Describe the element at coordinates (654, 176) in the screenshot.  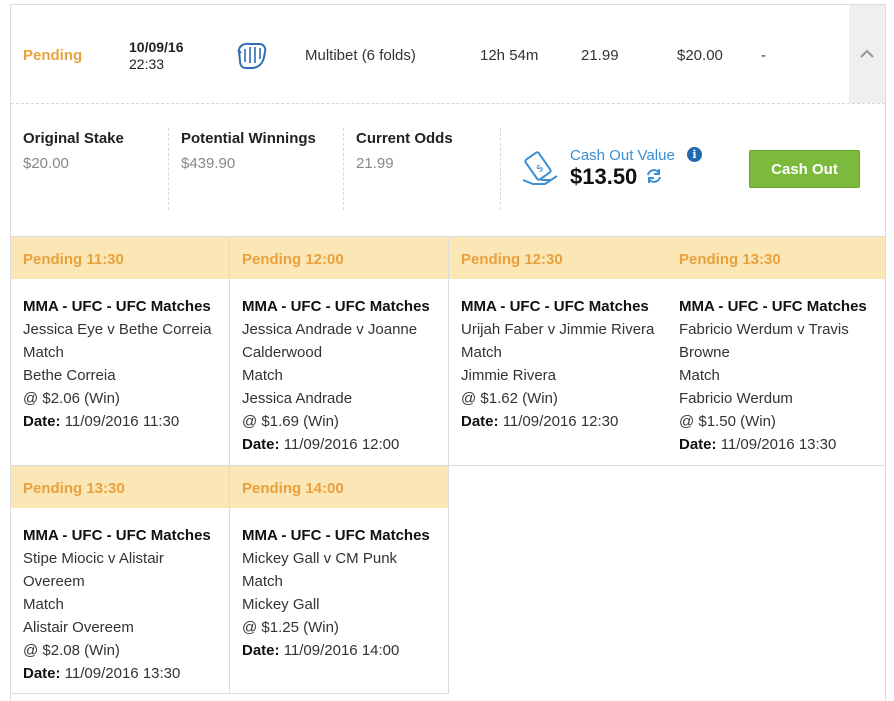
I see `refresh-icon` at that location.